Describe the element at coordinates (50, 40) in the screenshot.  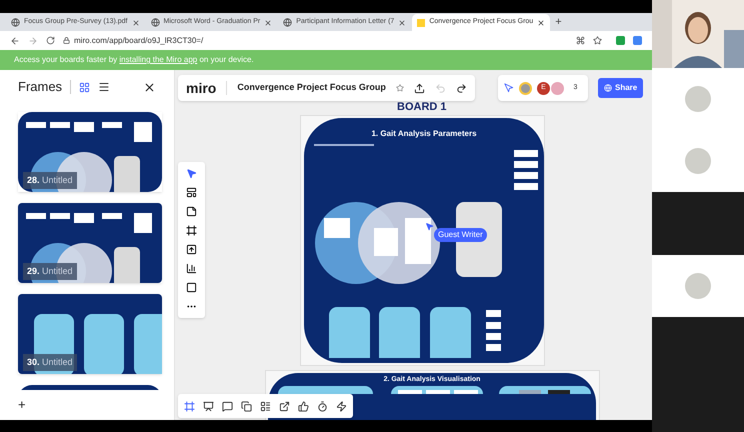
I see `reload-icon` at that location.